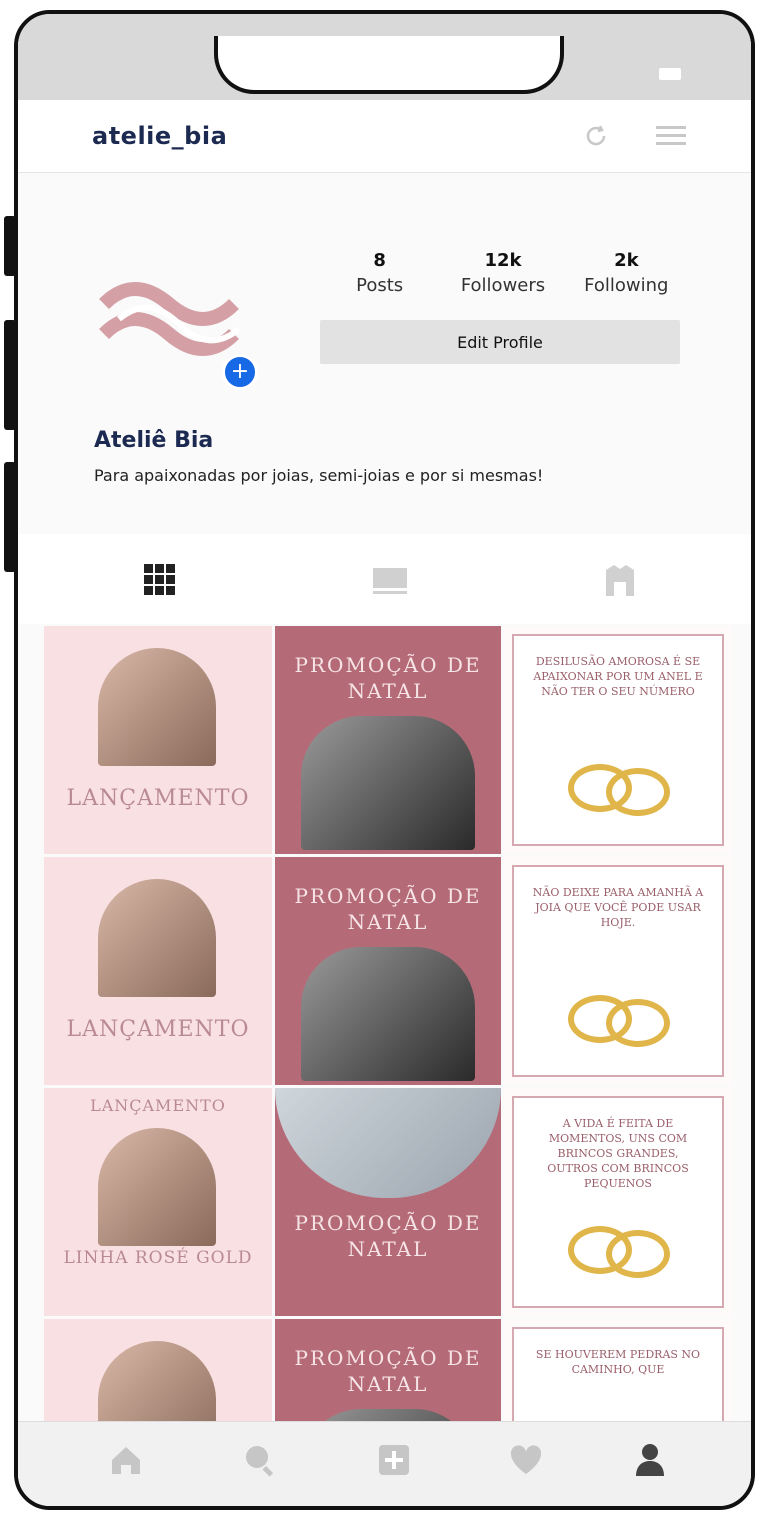 Image resolution: width=761 pixels, height=1520 pixels. Describe the element at coordinates (158, 1258) in the screenshot. I see `post-caption: LINHA ROSÉ GOLD` at that location.